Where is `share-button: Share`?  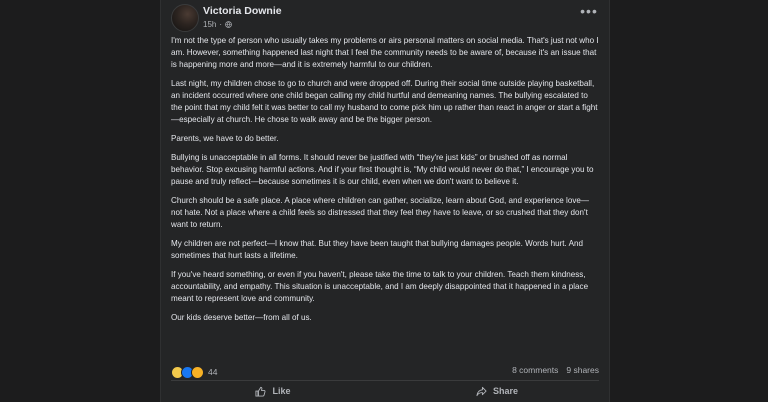
share-button: Share is located at coordinates (497, 391).